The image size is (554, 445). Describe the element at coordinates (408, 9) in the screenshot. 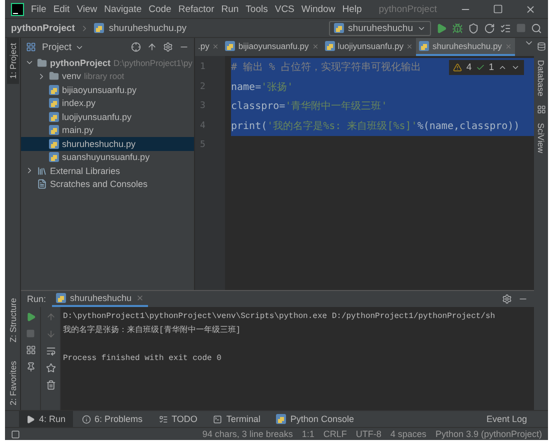

I see `window-title: pythonProject` at that location.